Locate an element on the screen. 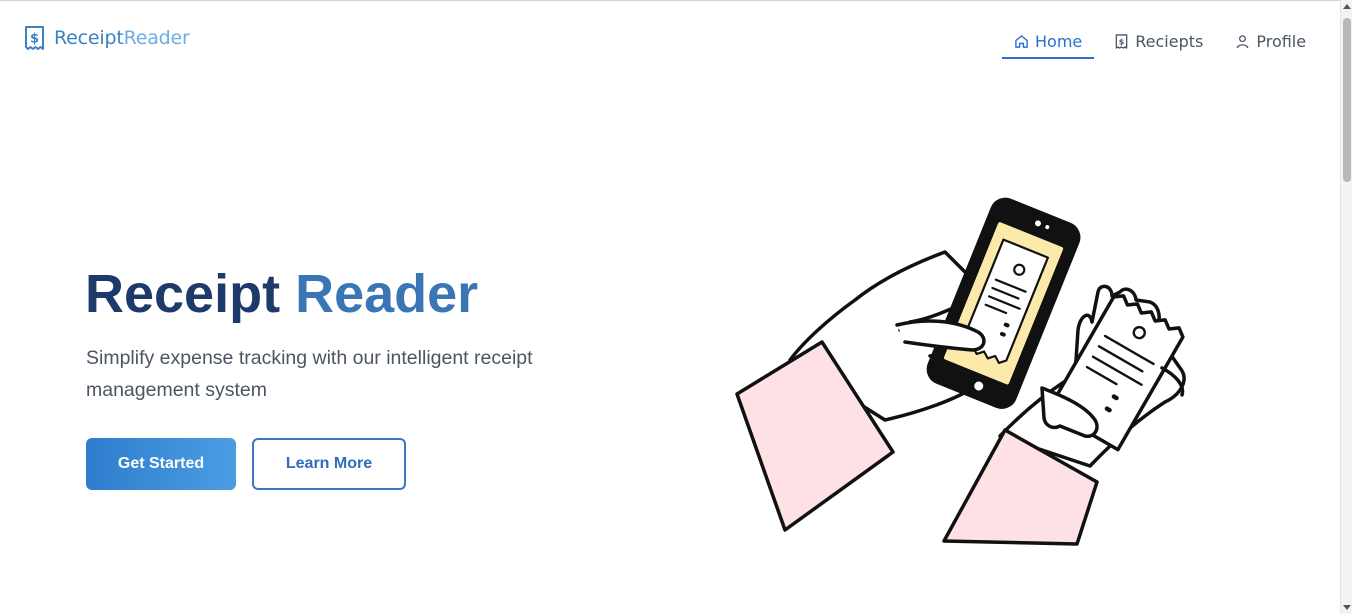 This screenshot has height=614, width=1352. nav-item-label: Home is located at coordinates (1059, 41).